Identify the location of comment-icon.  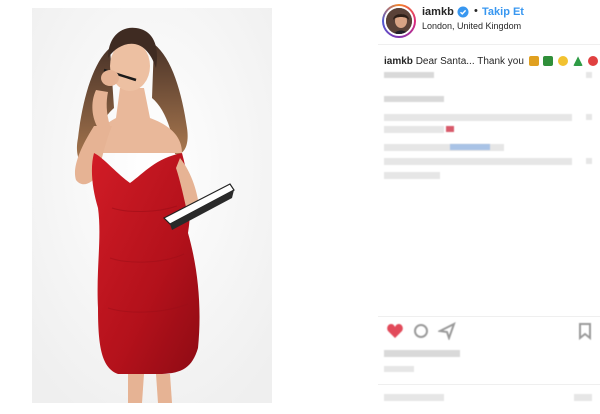
(421, 331).